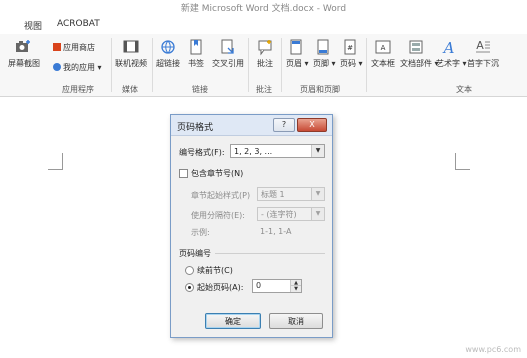 This screenshot has height=358, width=527. What do you see at coordinates (202, 152) in the screenshot?
I see `number-format-label: 编号格式(F):` at bounding box center [202, 152].